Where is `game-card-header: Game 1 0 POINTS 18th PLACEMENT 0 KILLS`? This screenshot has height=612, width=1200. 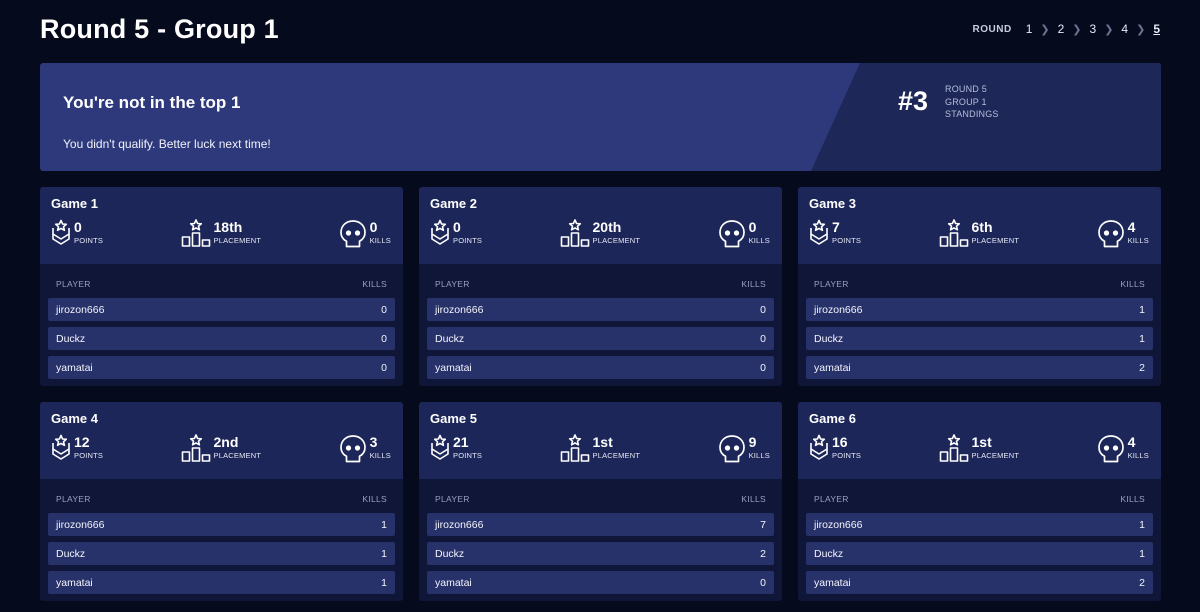 game-card-header: Game 1 0 POINTS 18th PLACEMENT 0 KILLS is located at coordinates (221, 225).